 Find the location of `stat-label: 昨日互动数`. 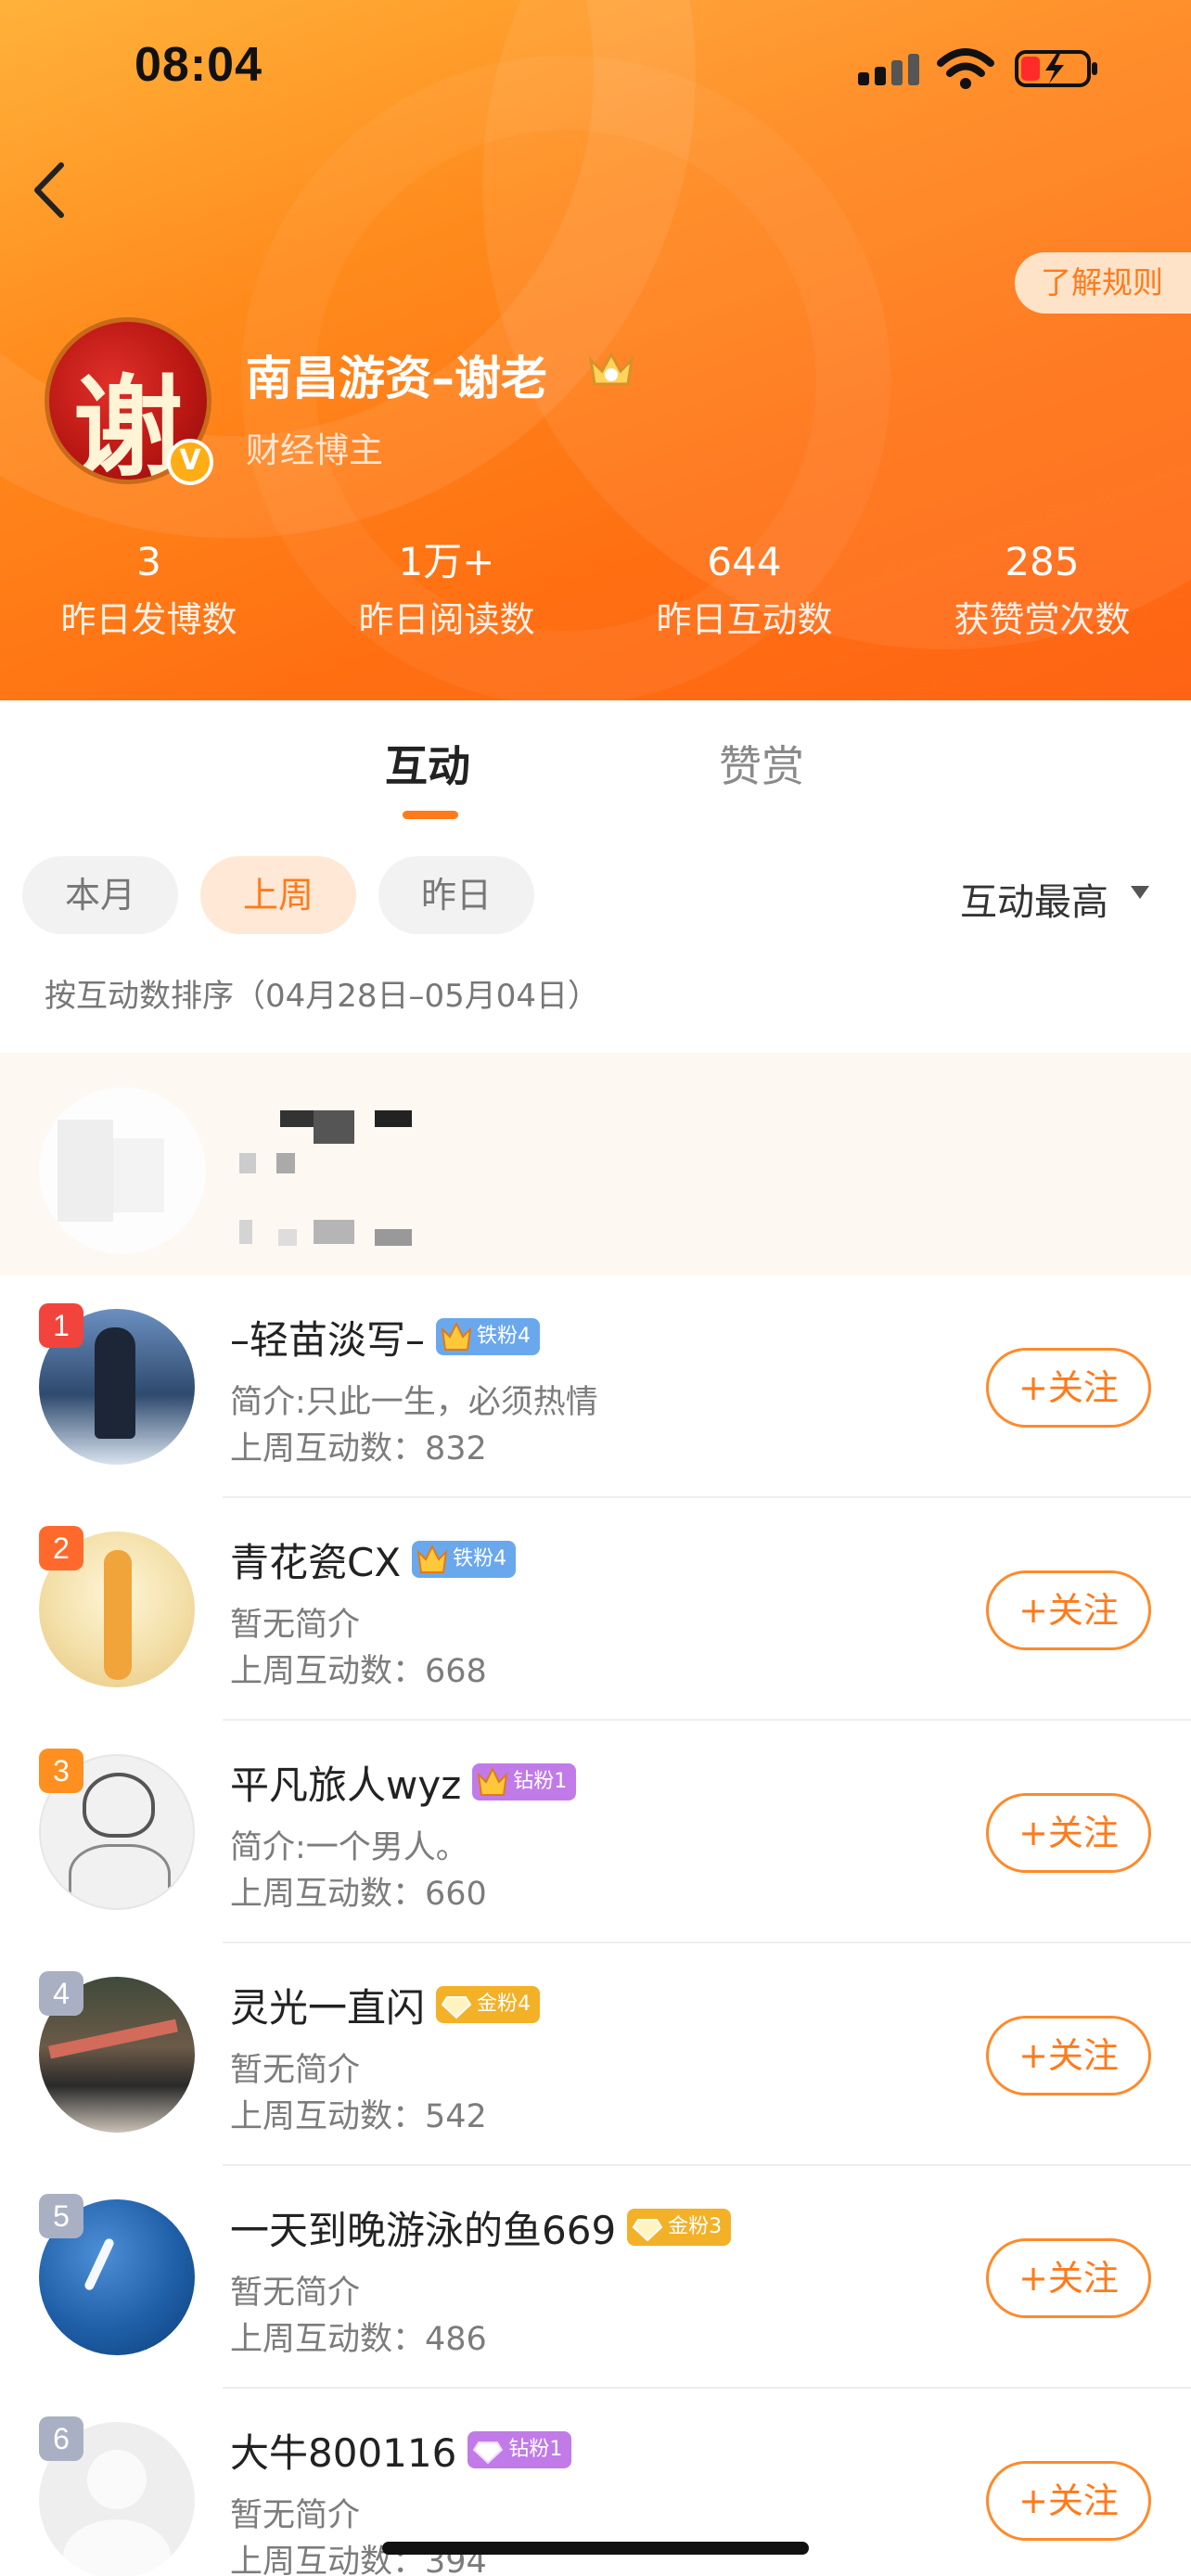

stat-label: 昨日互动数 is located at coordinates (744, 619).